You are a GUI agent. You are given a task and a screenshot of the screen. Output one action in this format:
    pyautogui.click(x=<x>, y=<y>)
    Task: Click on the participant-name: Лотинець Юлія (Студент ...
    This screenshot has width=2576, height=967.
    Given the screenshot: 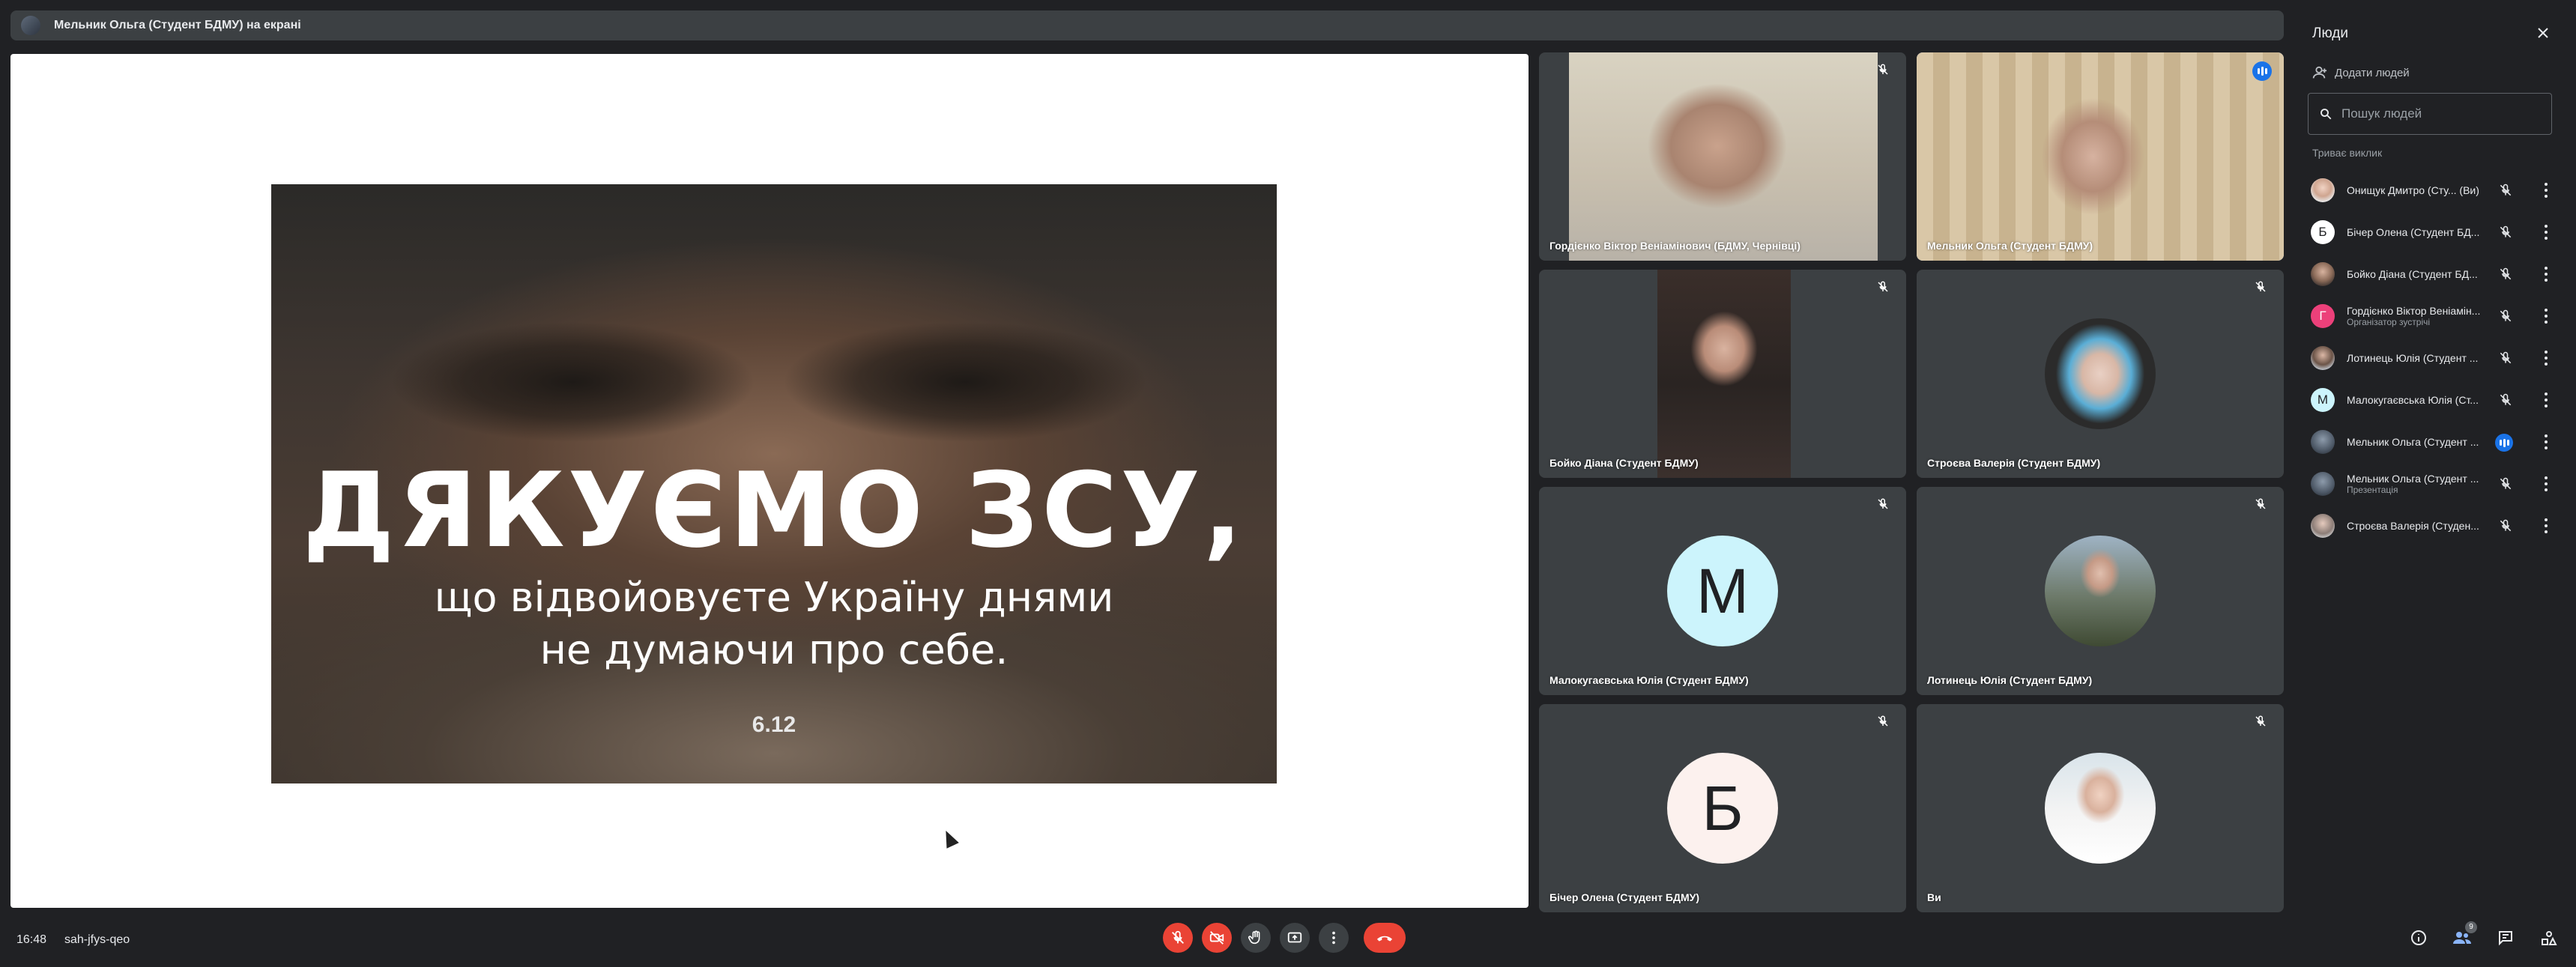 What is the action you would take?
    pyautogui.click(x=2413, y=358)
    